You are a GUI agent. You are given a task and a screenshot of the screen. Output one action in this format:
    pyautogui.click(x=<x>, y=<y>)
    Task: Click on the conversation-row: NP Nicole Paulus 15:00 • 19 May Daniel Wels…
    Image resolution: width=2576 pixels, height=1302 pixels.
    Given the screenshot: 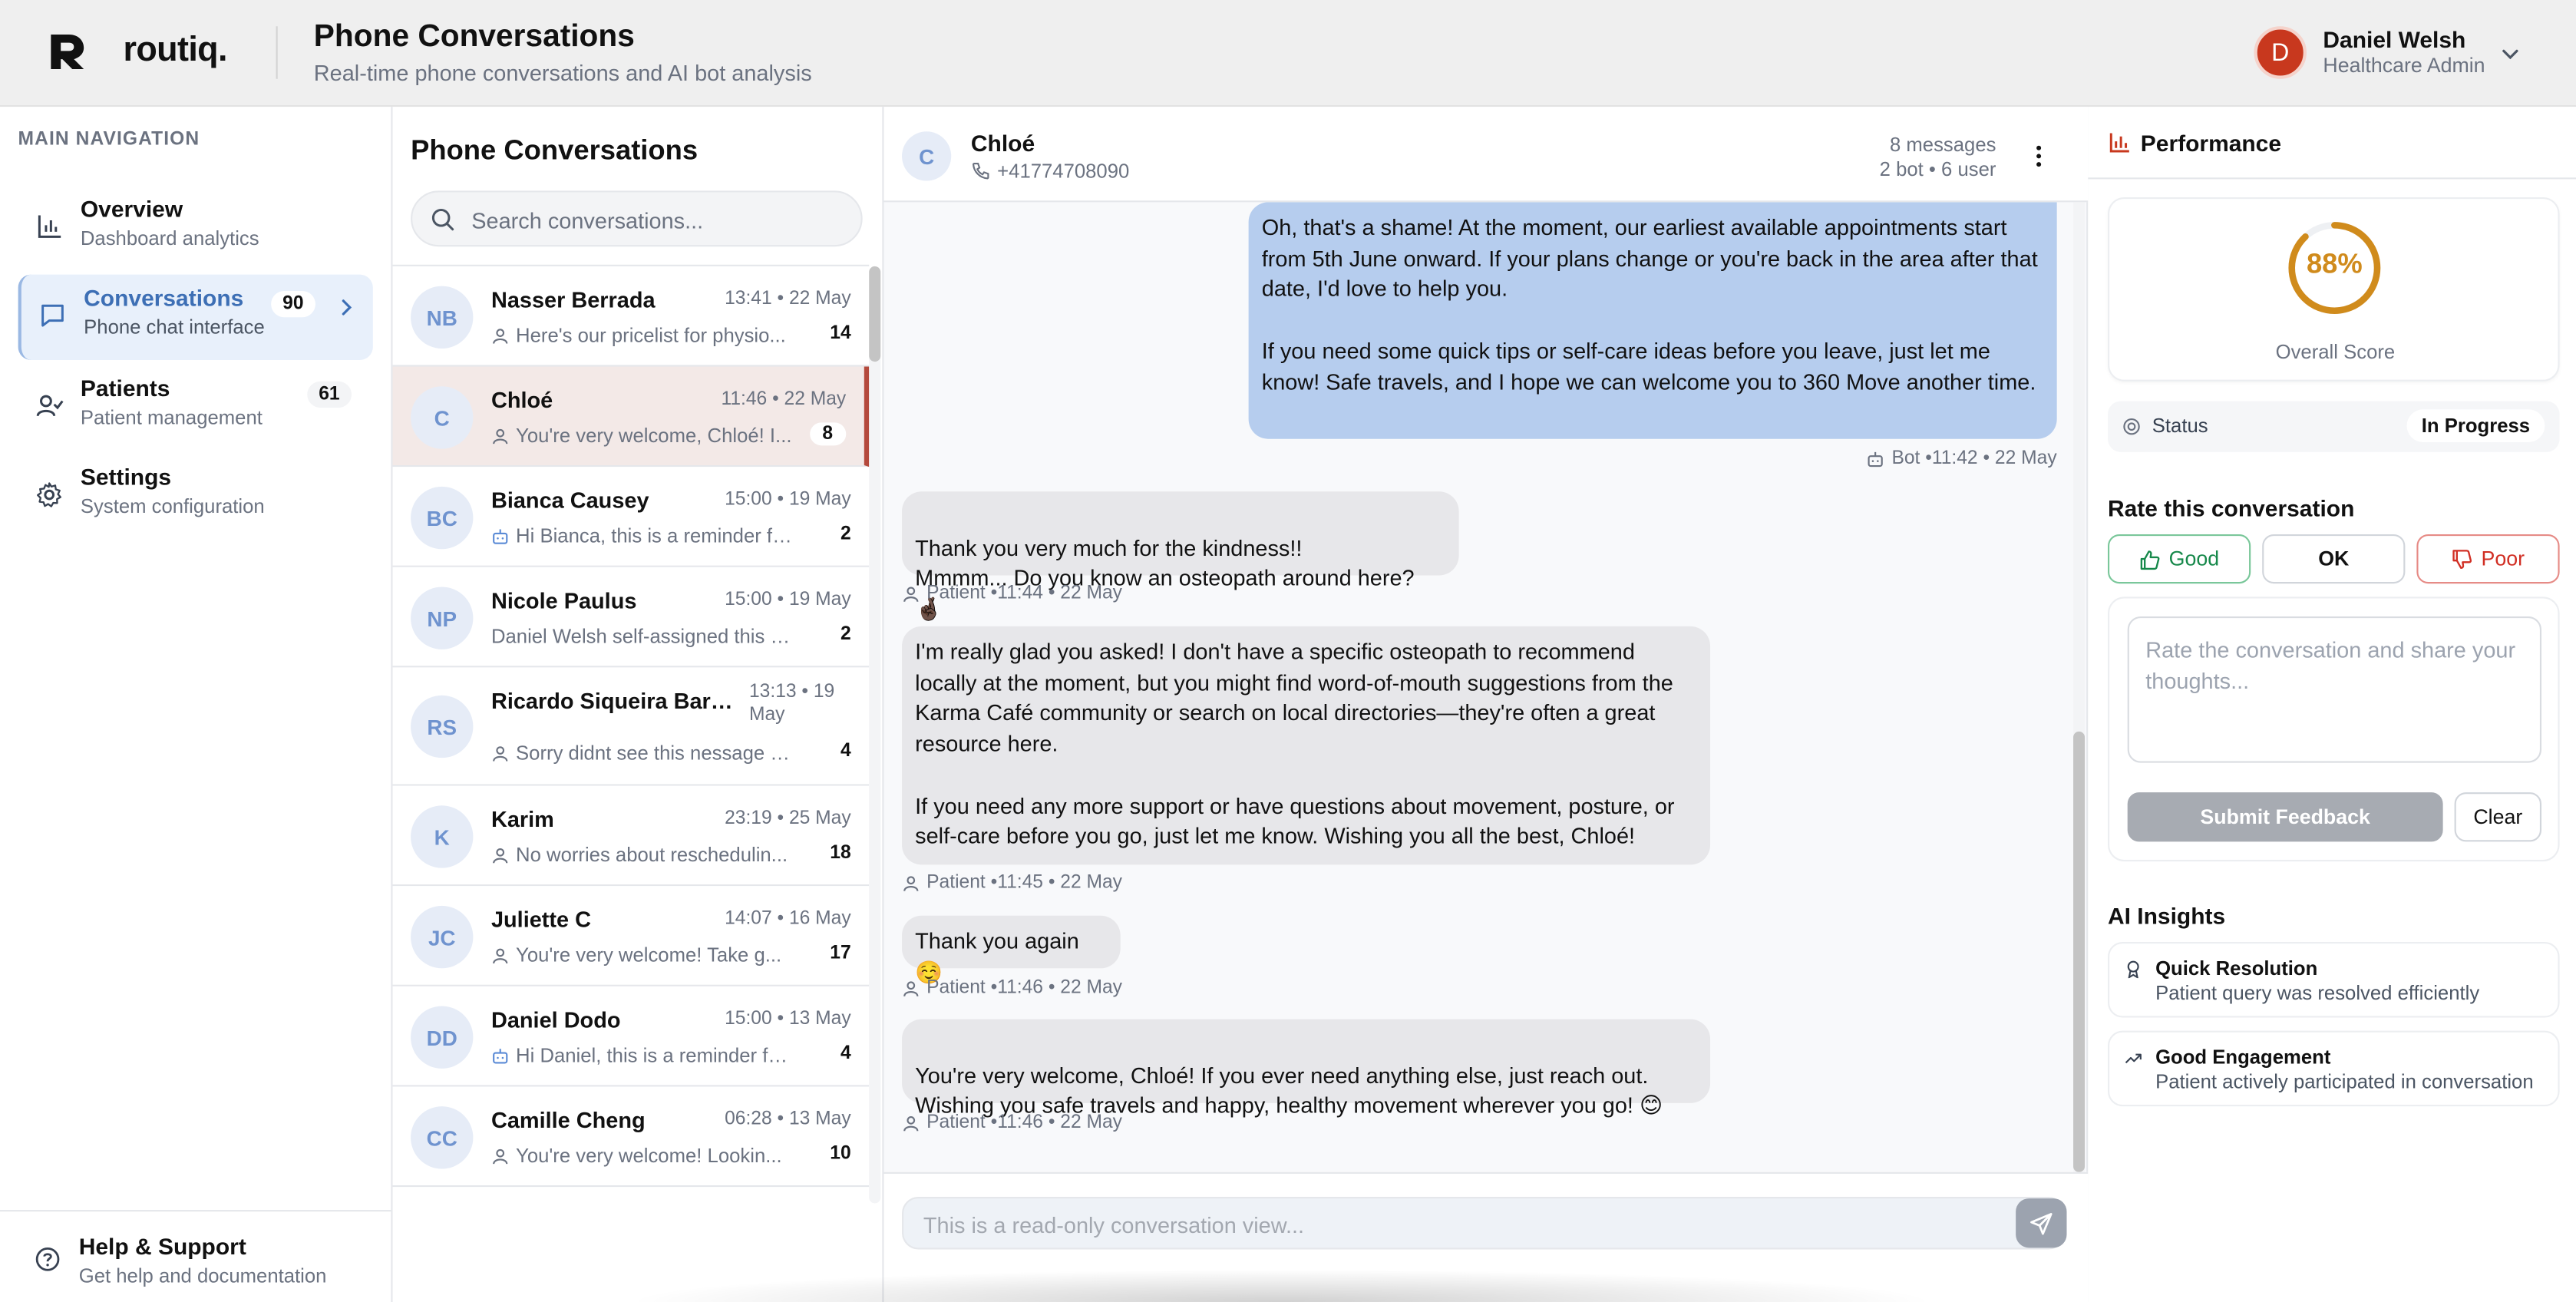 What is the action you would take?
    pyautogui.click(x=631, y=617)
    